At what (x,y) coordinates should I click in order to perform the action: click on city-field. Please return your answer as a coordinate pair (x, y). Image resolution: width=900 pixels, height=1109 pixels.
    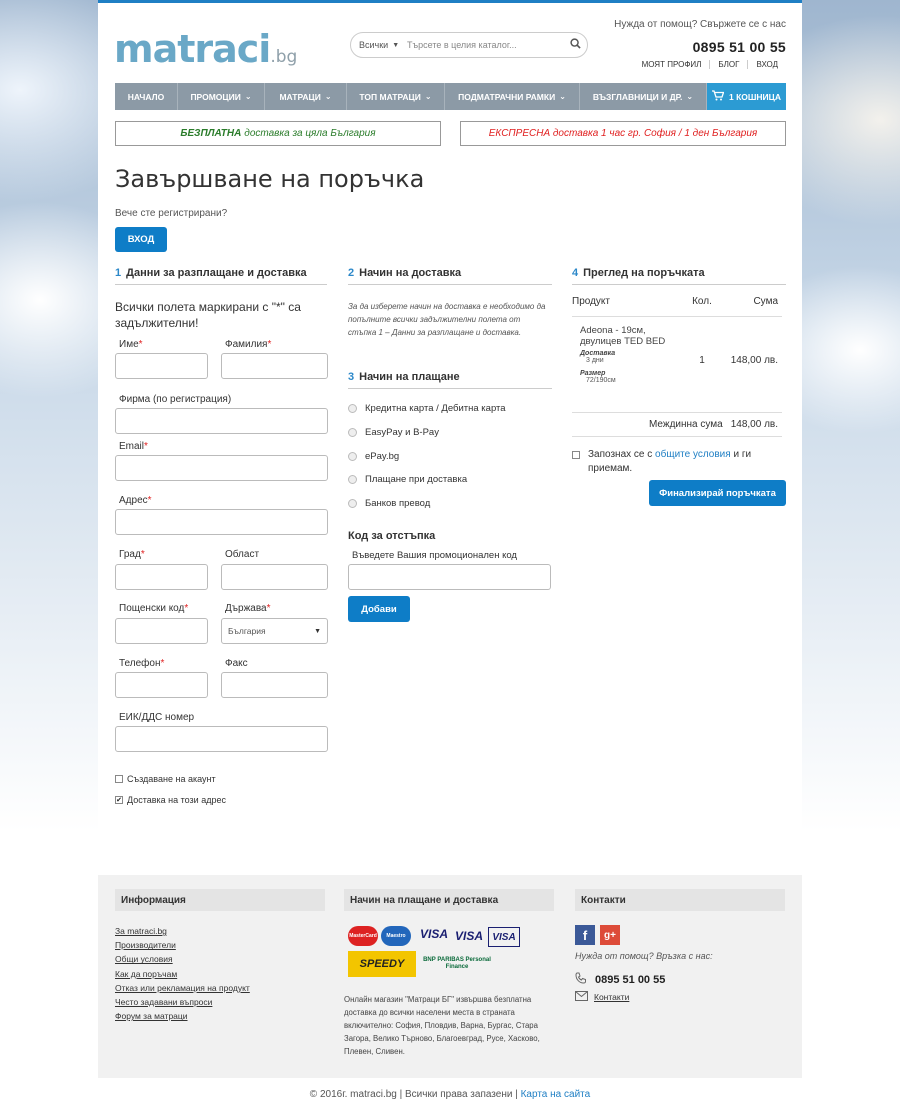
    Looking at the image, I should click on (161, 577).